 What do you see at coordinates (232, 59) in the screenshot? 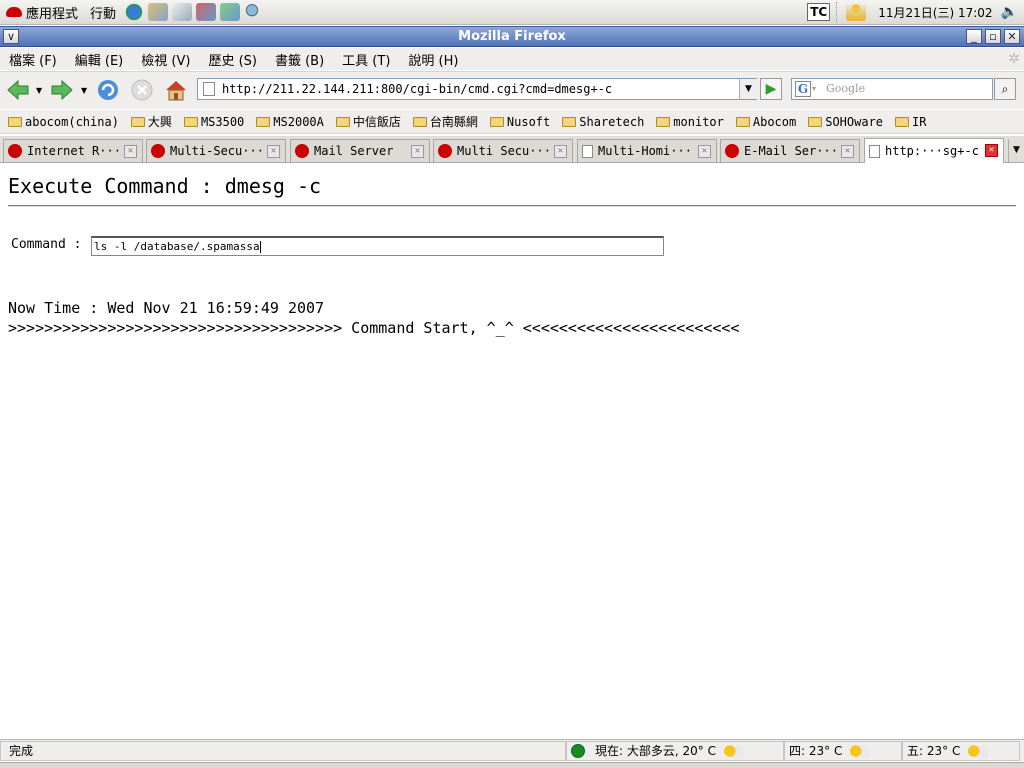
I see `menu-history: 歷史 (S)` at bounding box center [232, 59].